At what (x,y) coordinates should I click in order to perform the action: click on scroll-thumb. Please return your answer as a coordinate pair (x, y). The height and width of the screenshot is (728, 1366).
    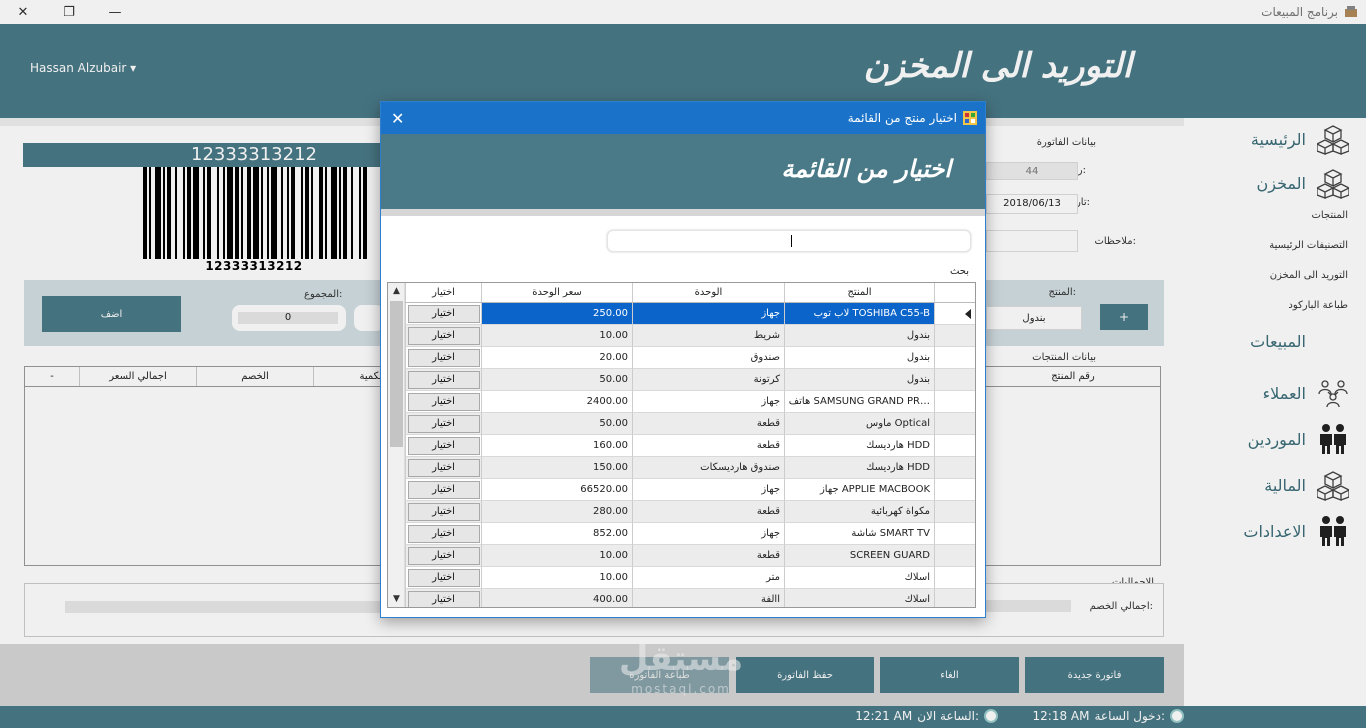
    Looking at the image, I should click on (396, 374).